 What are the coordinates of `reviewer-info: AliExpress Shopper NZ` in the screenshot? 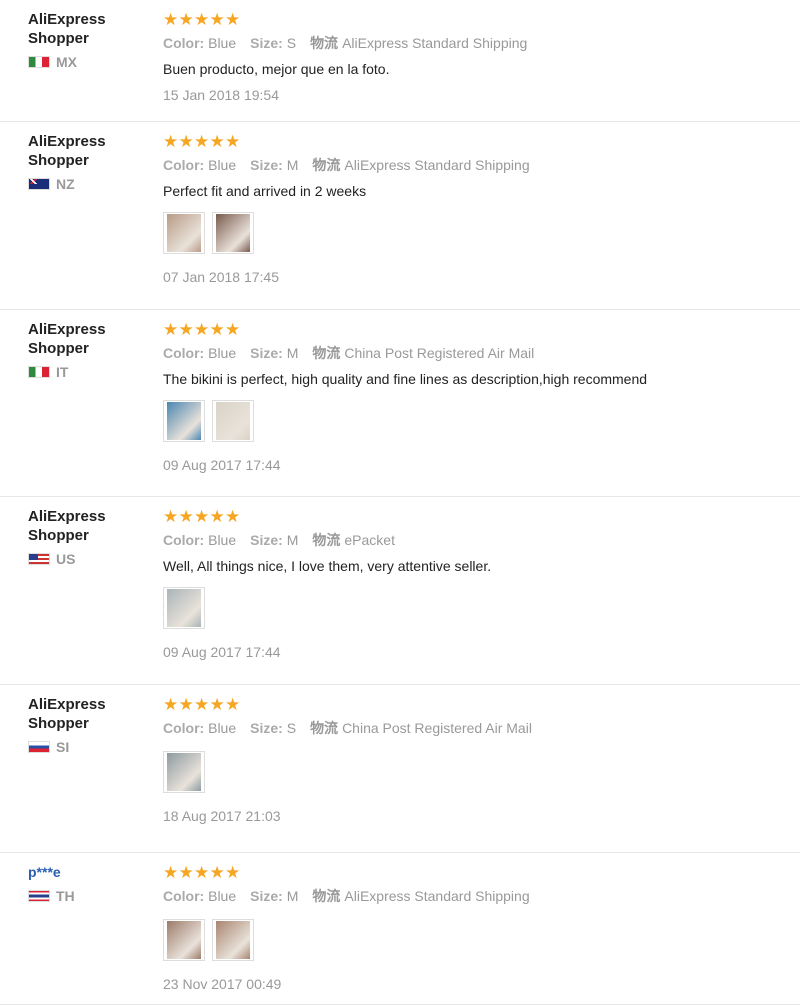 It's located at (88, 162).